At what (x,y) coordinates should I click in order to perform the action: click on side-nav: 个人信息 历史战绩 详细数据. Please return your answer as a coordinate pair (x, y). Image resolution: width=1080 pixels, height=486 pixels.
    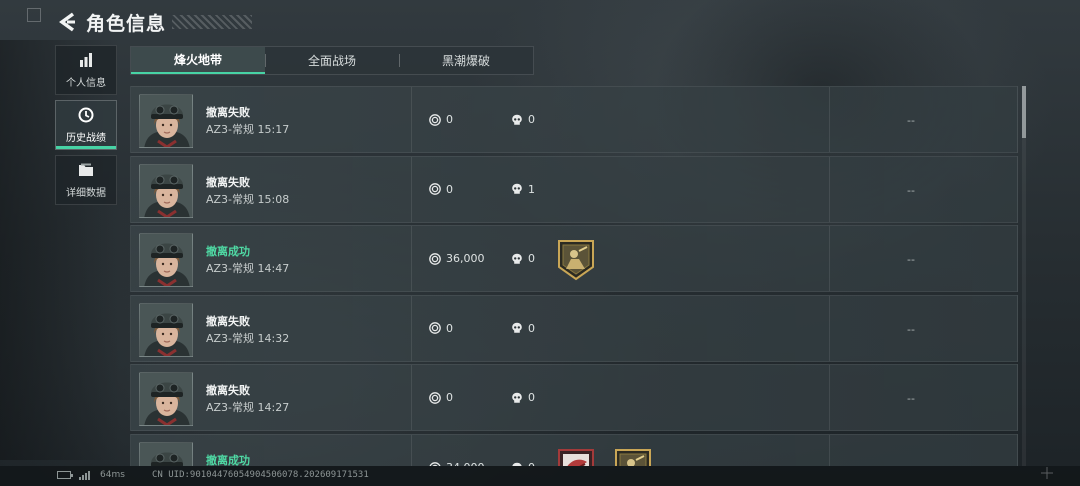
    Looking at the image, I should click on (86, 127).